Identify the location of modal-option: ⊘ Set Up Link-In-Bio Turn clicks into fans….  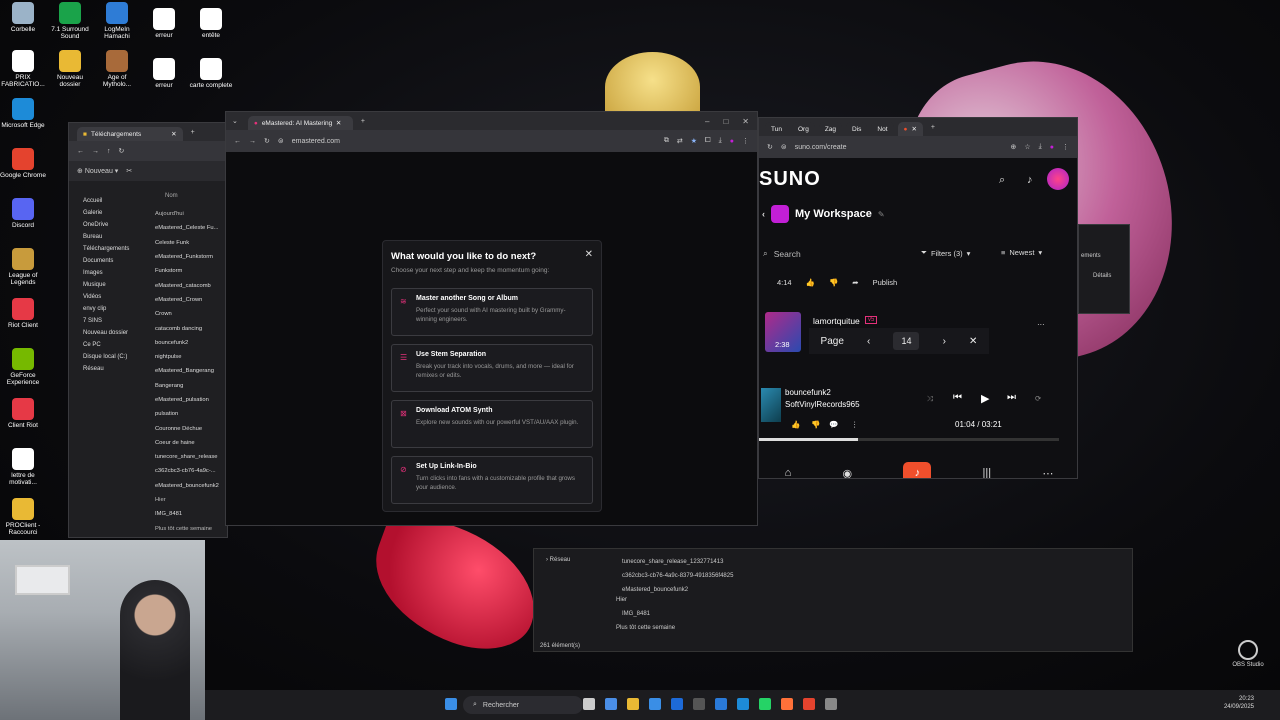
(492, 480).